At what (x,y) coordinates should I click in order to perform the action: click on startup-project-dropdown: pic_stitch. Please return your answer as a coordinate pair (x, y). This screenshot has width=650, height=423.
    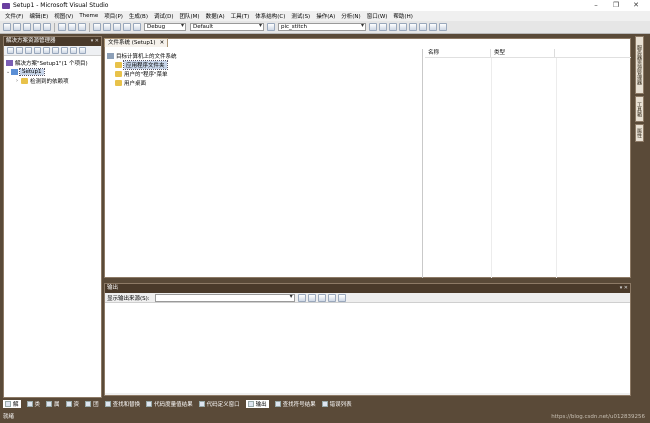
    Looking at the image, I should click on (322, 27).